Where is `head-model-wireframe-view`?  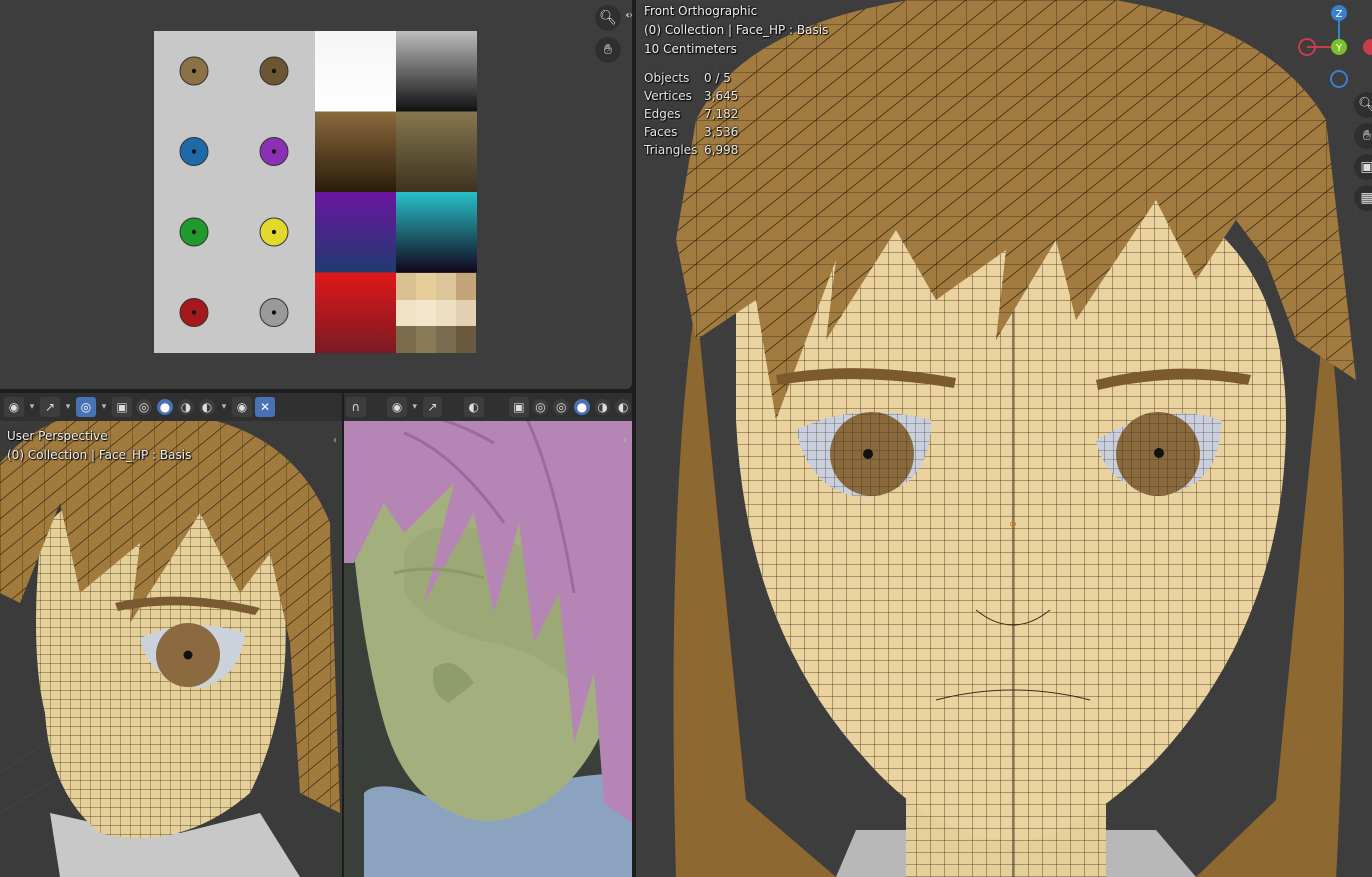
head-model-wireframe-view is located at coordinates (171, 635).